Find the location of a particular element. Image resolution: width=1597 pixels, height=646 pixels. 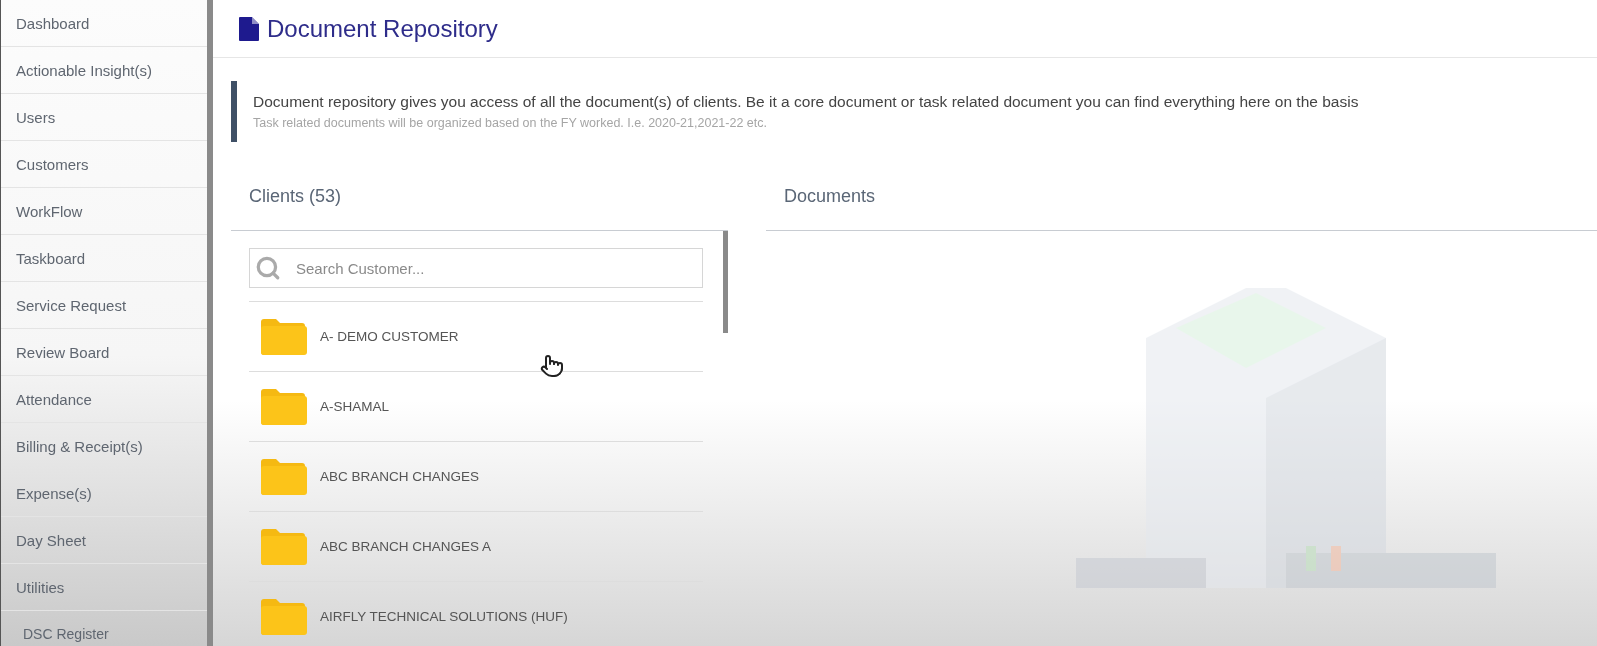

client-folder-row: AIRFLY TECHNICAL SOLUTIONS (HUF) is located at coordinates (476, 613).